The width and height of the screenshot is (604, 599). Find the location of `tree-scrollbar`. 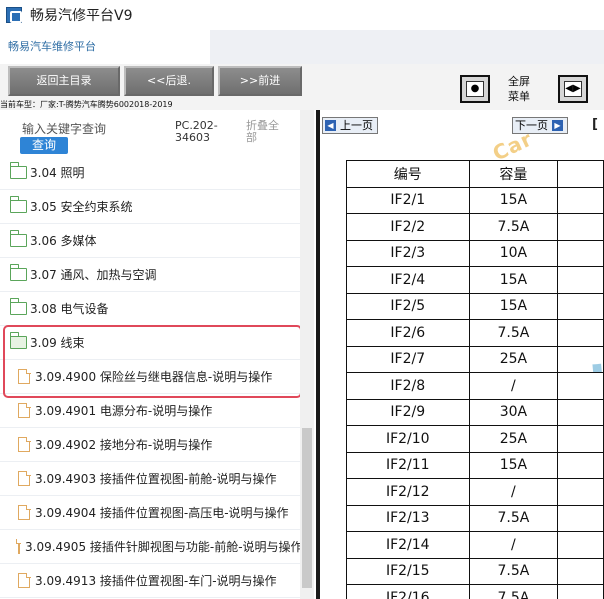

tree-scrollbar is located at coordinates (307, 354).